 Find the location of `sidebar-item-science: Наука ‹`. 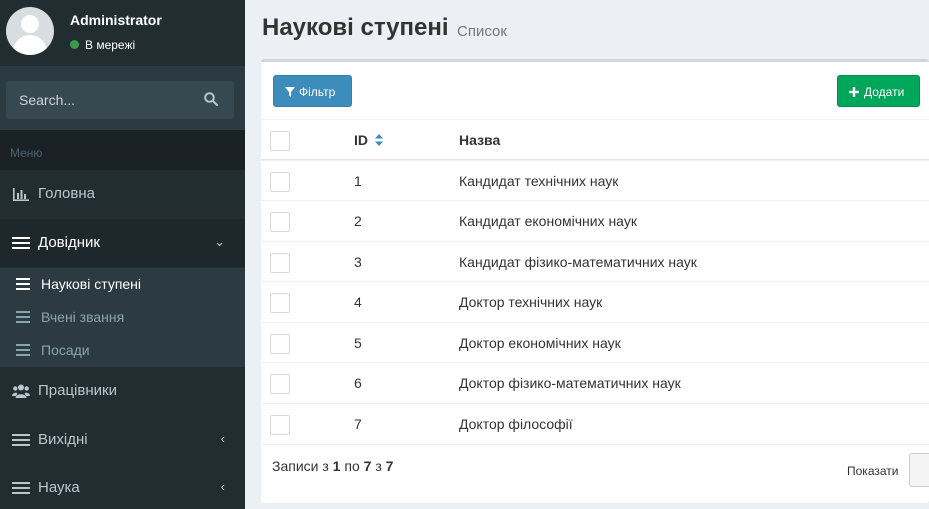

sidebar-item-science: Наука ‹ is located at coordinates (122, 486).